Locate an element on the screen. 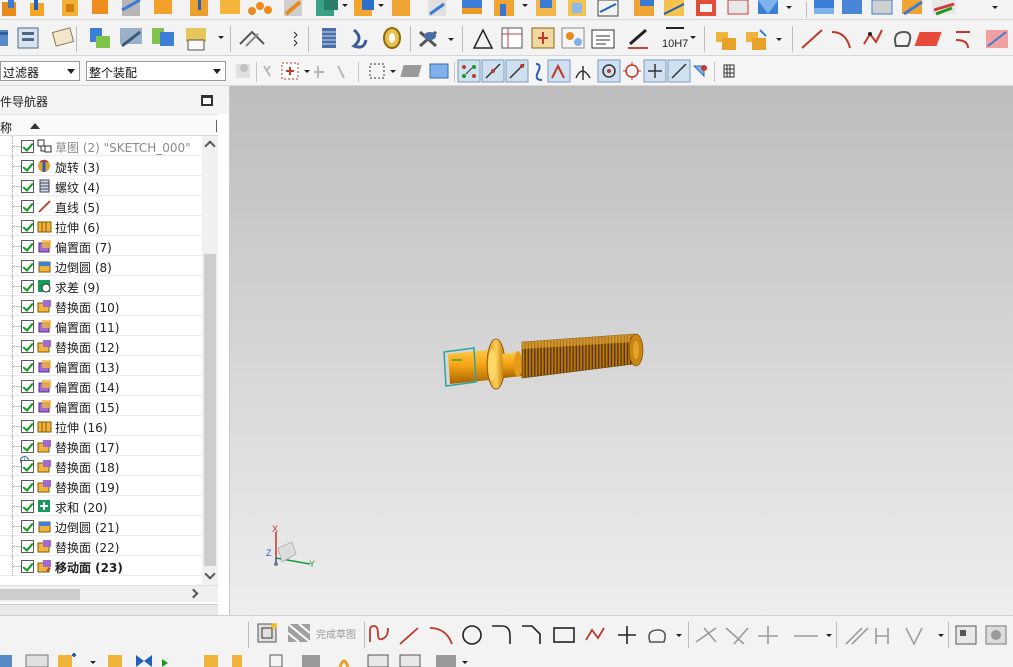 The height and width of the screenshot is (667, 1013). navigator-header: 件导航器 is located at coordinates (114, 100).